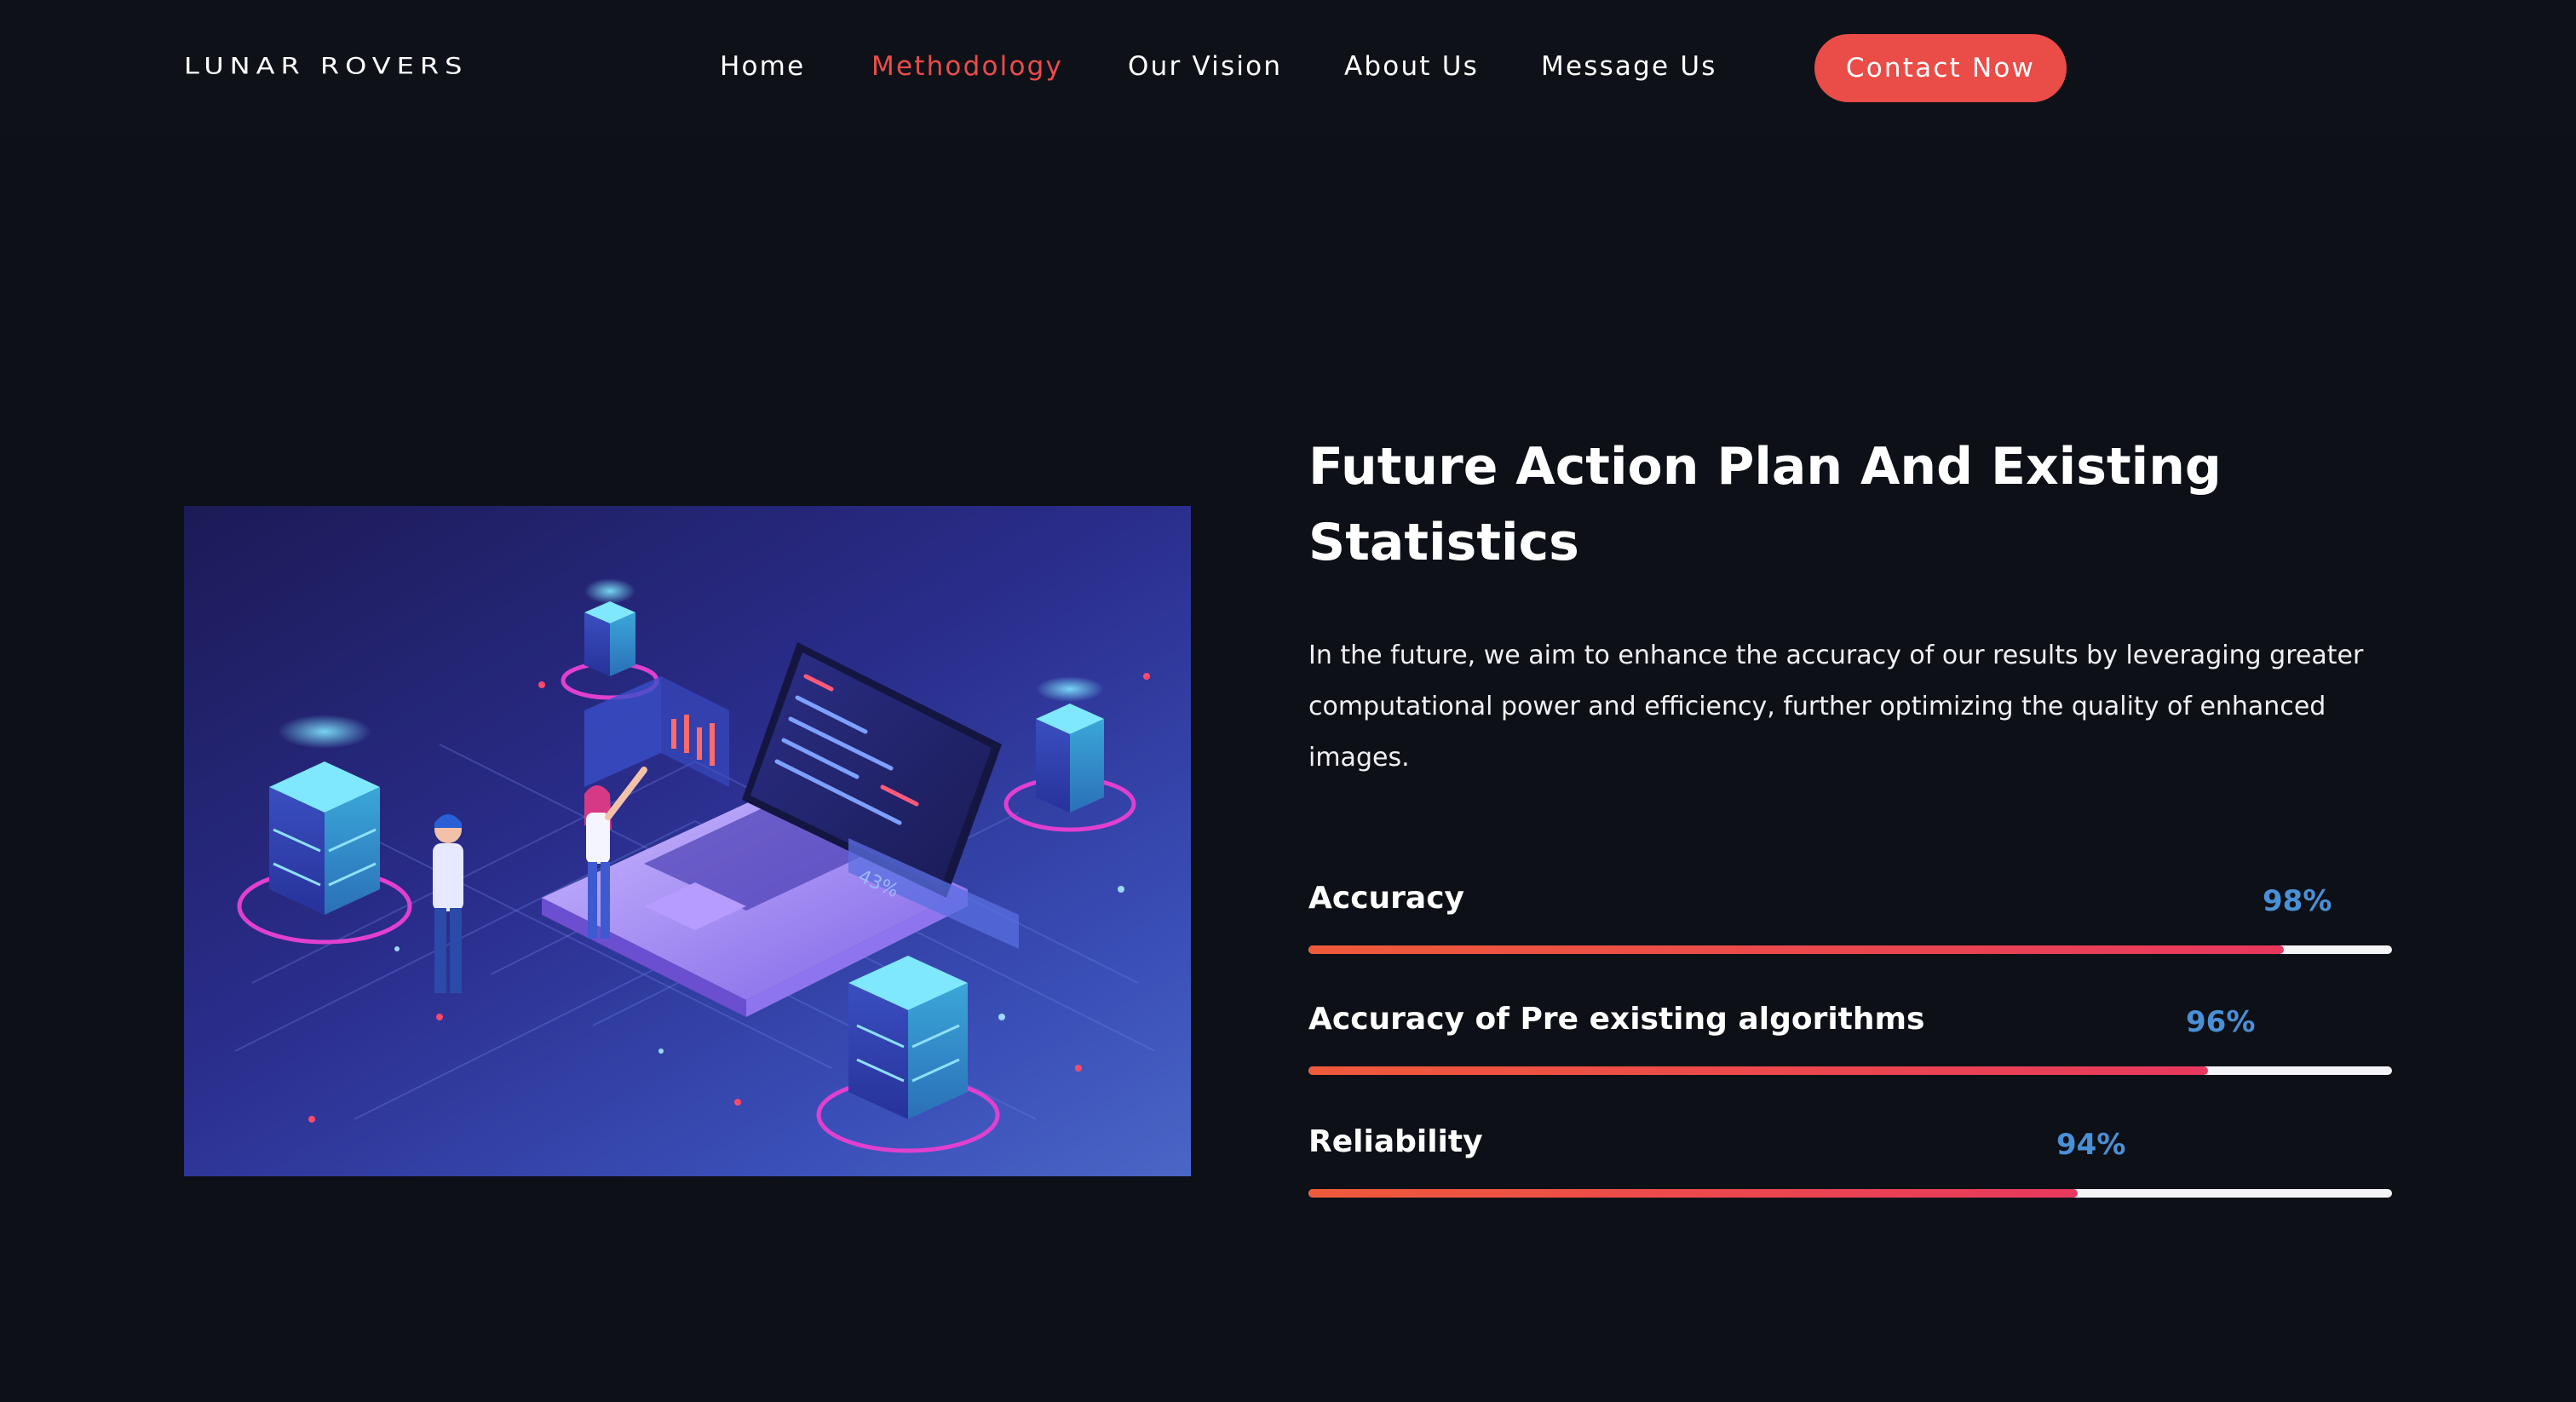  I want to click on stat-label: Accuracy of Pre existing algorithms, so click(1617, 1020).